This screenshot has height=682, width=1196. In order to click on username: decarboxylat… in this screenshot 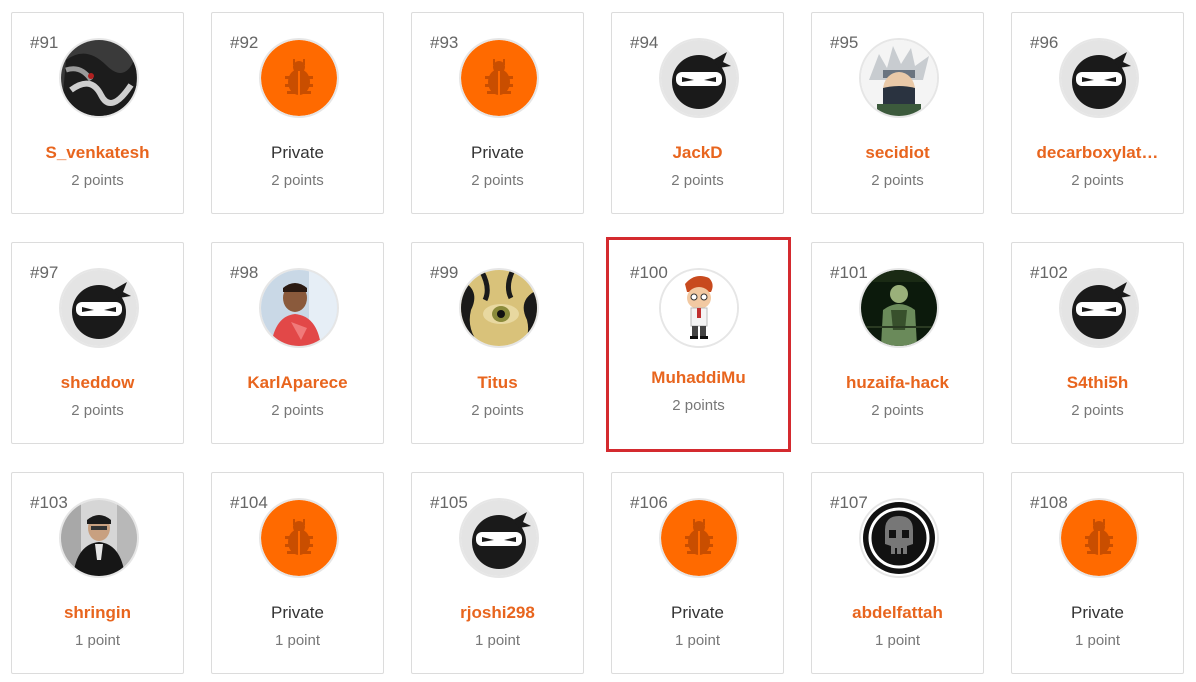, I will do `click(1097, 153)`.